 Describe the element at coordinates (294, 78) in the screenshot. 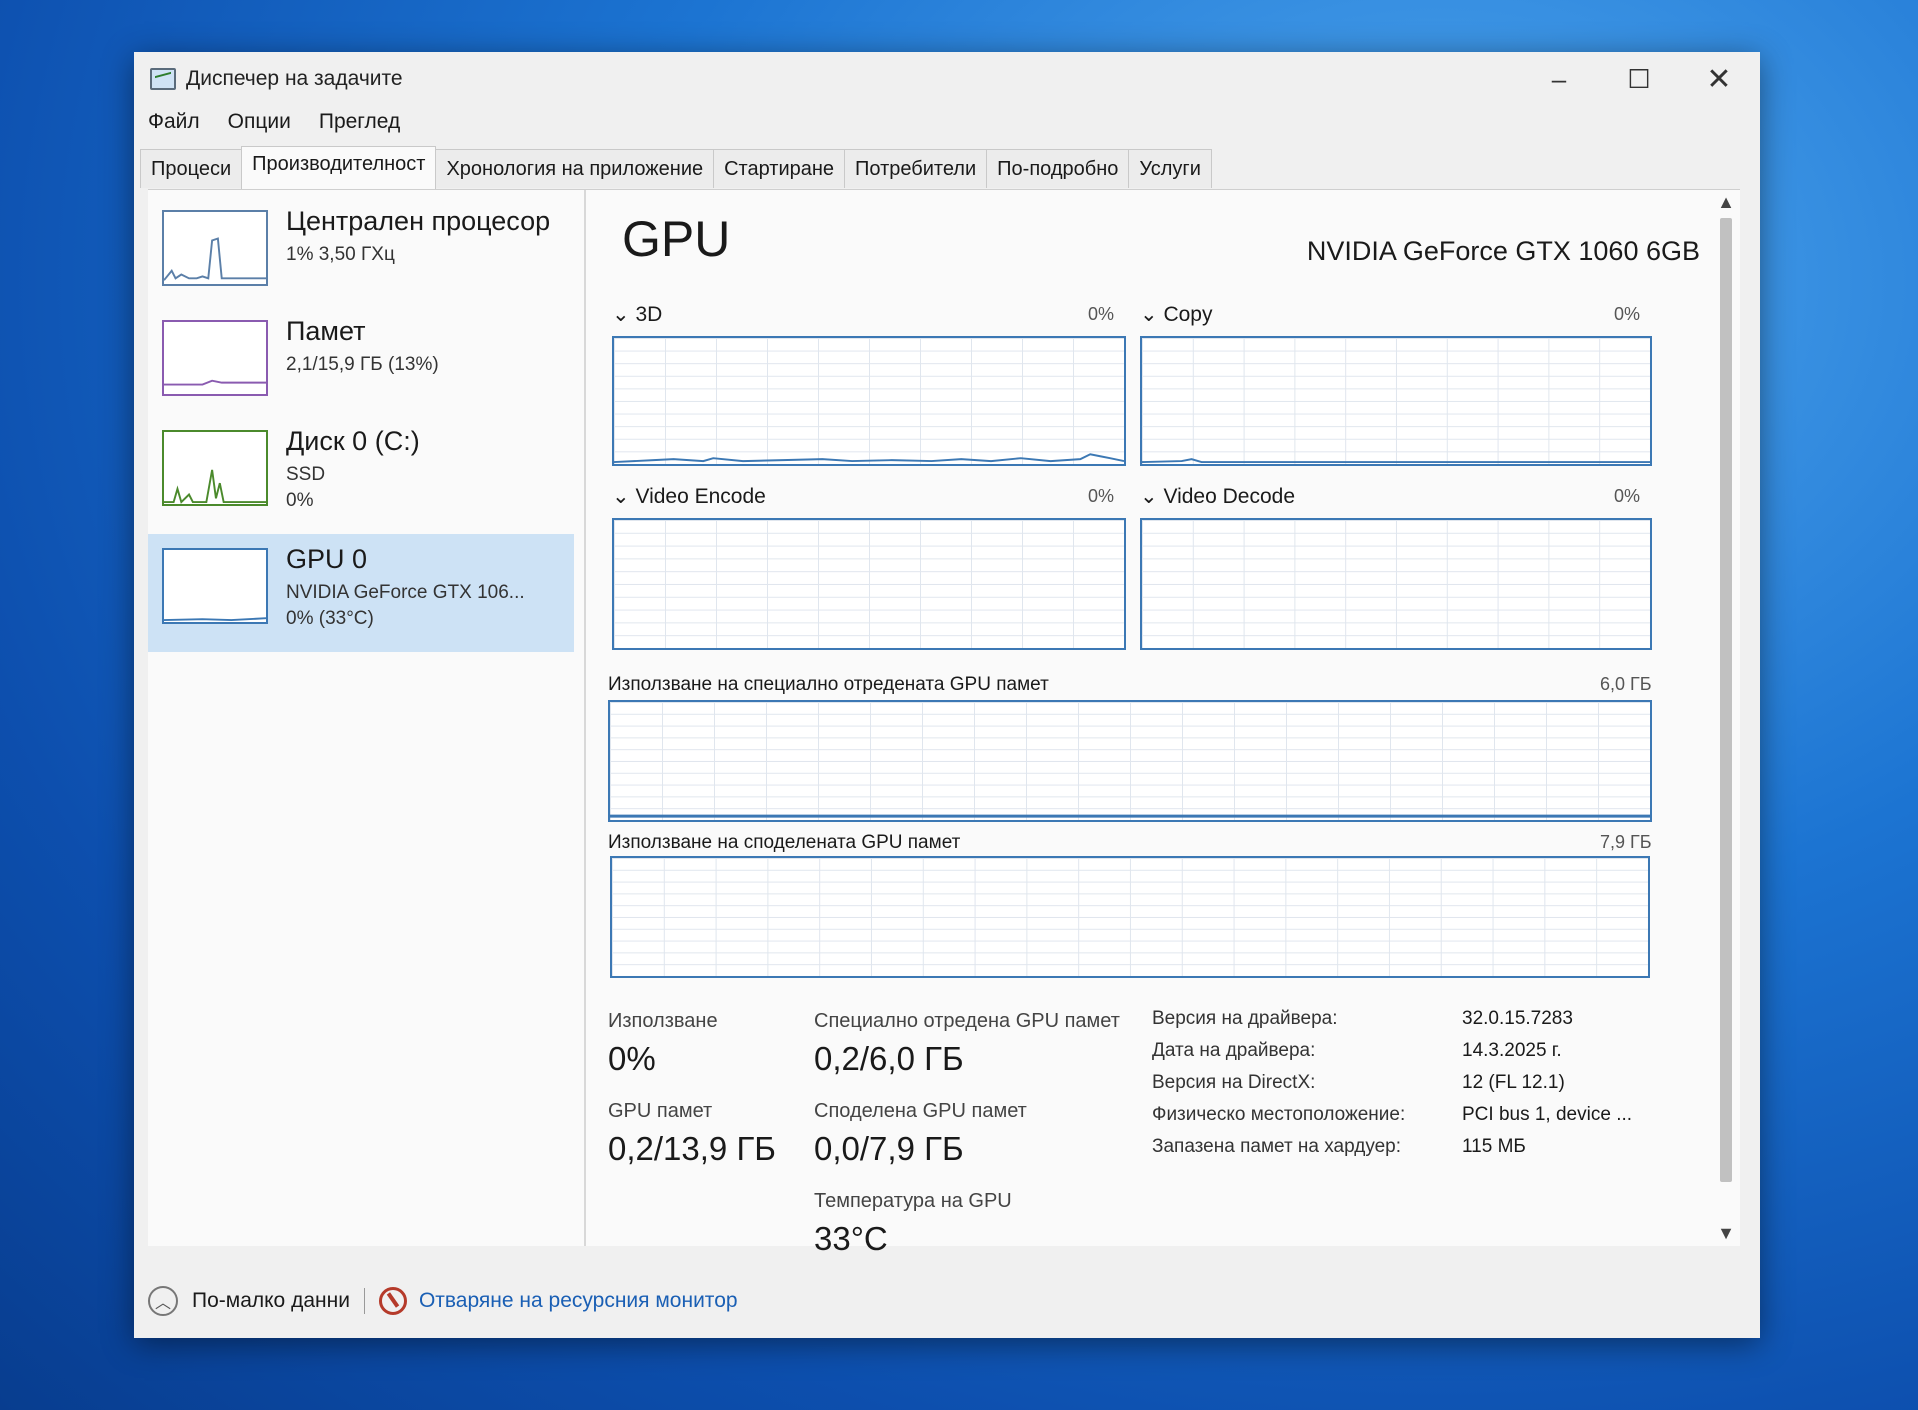

I see `window-title: Диспечер на задачите` at that location.